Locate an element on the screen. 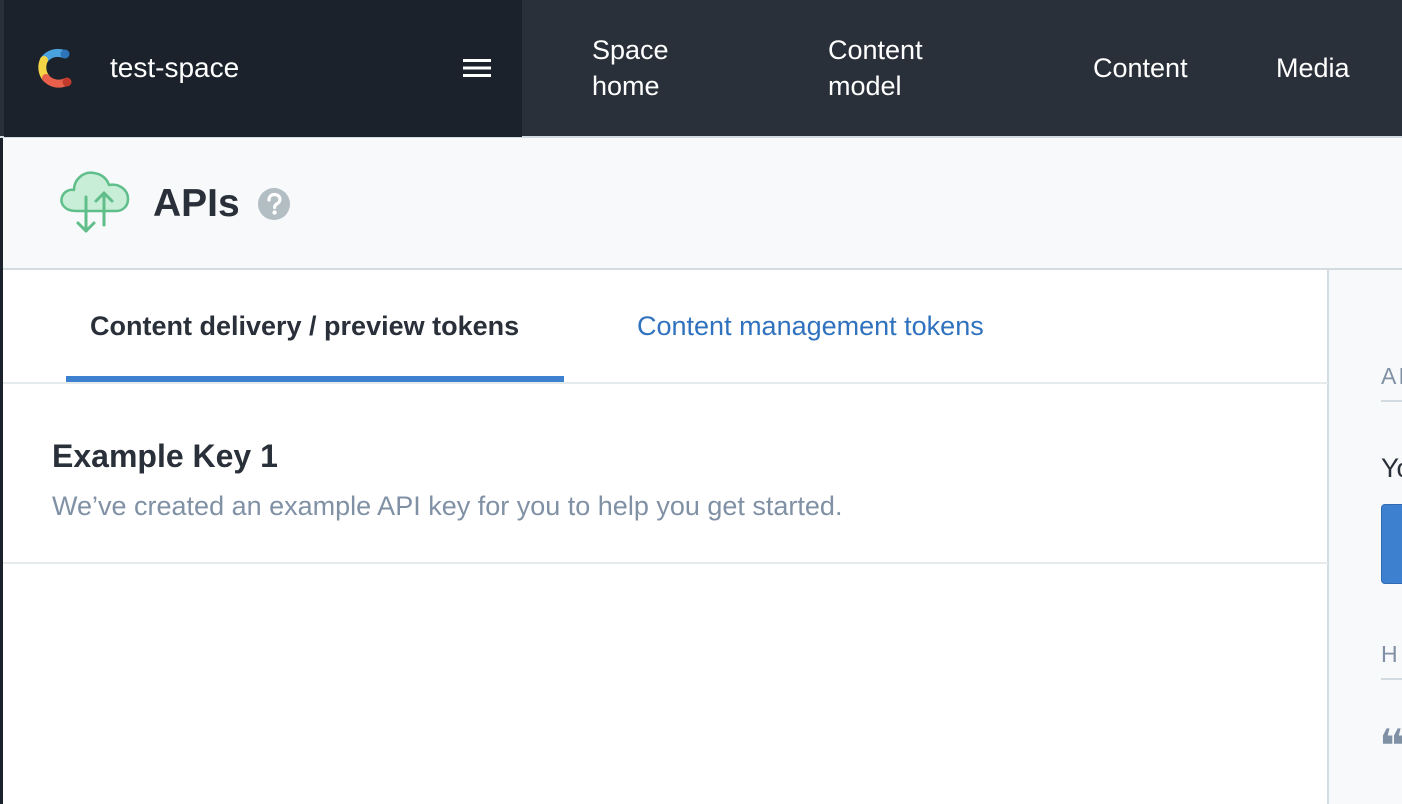 This screenshot has height=804, width=1402. hamburger-icon is located at coordinates (477, 68).